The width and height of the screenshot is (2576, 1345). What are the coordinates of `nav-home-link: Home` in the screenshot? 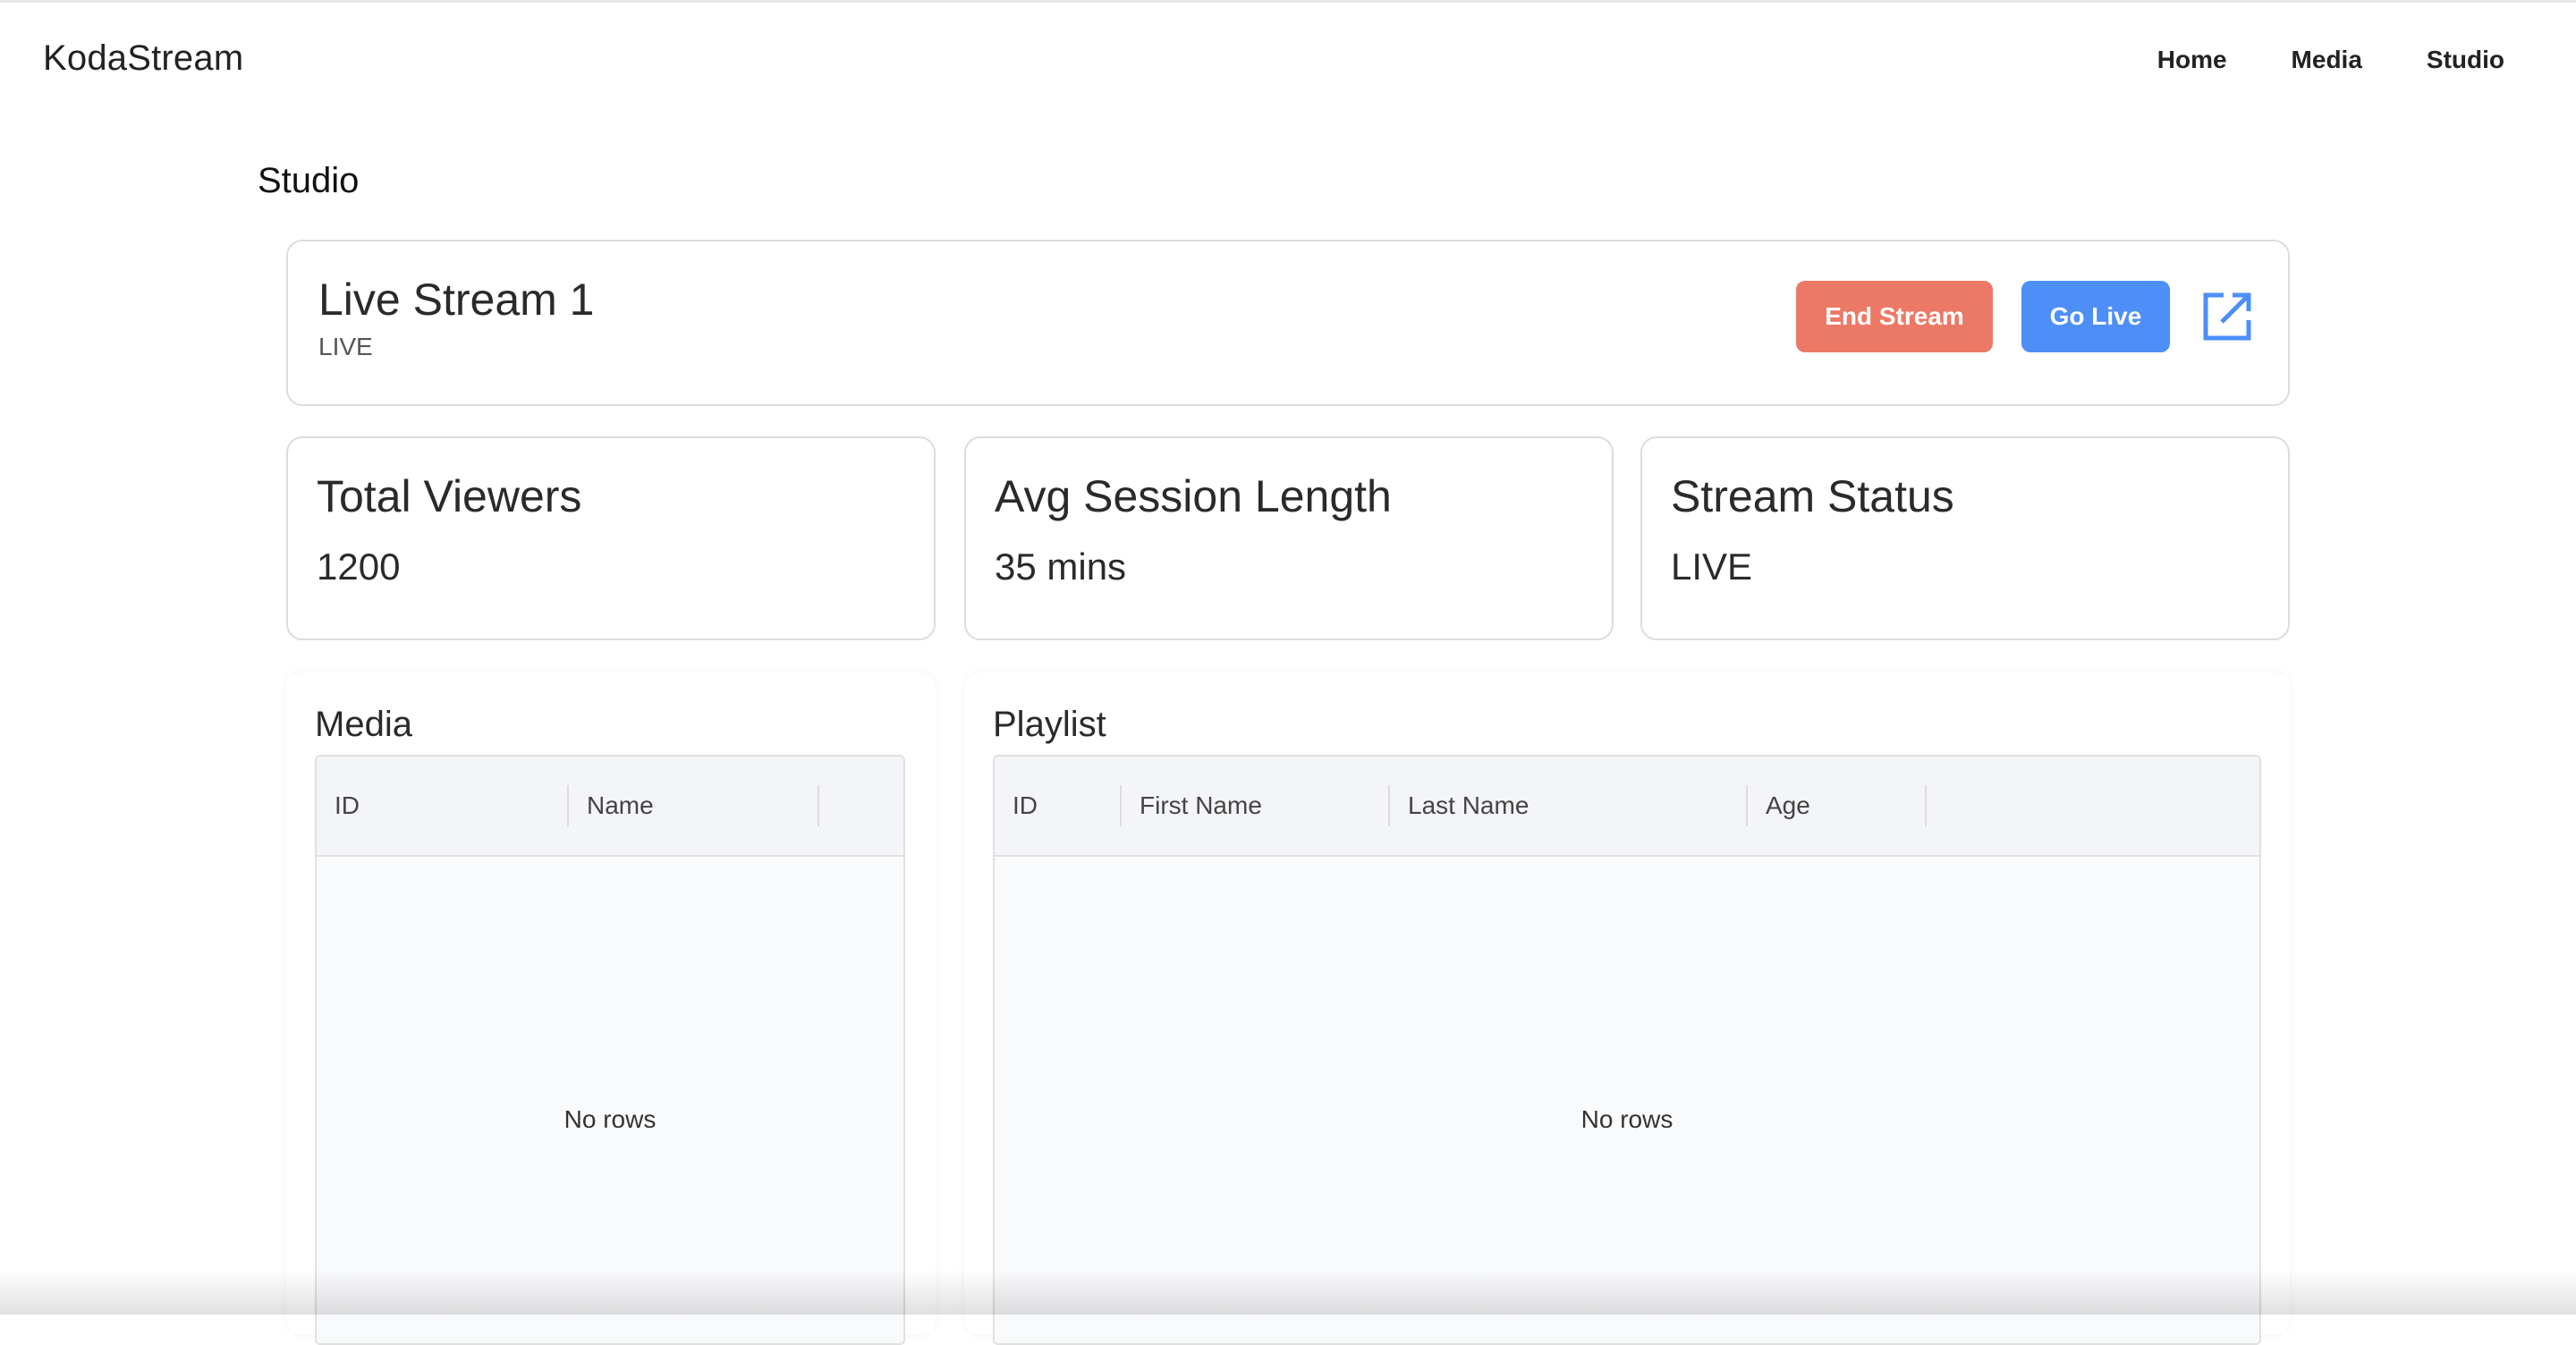 It's located at (2192, 60).